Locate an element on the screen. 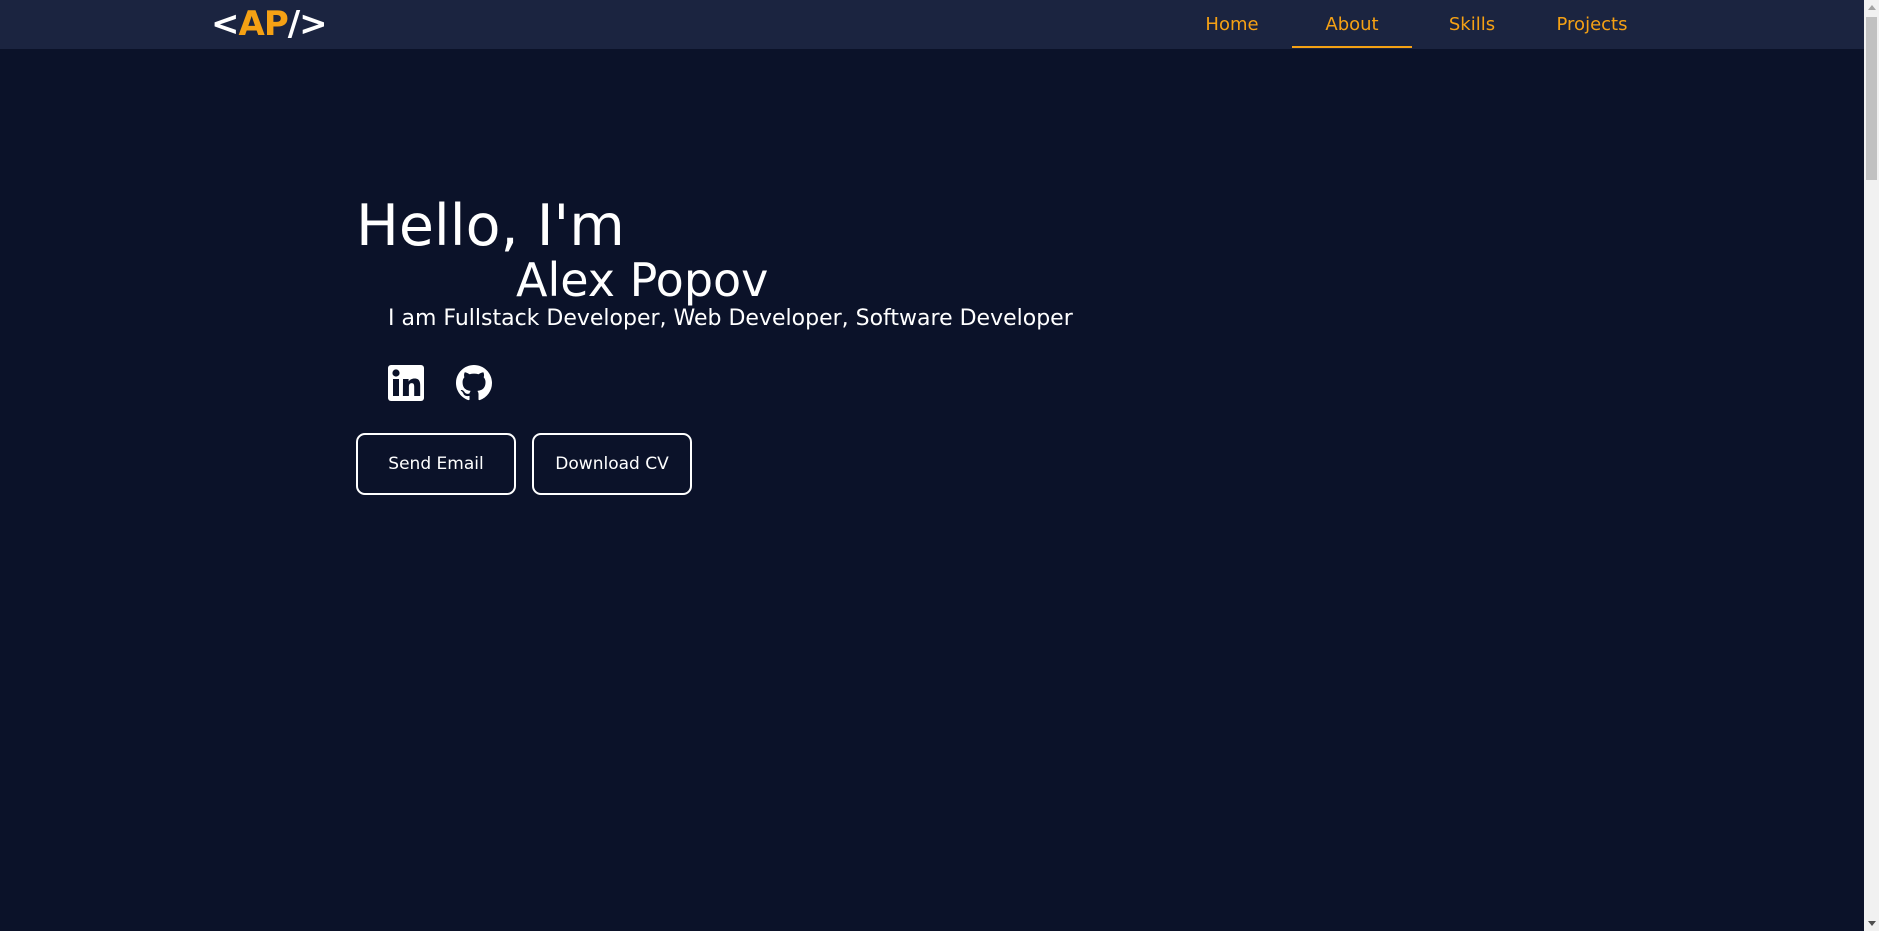  logo-close-bracket: /> is located at coordinates (307, 24).